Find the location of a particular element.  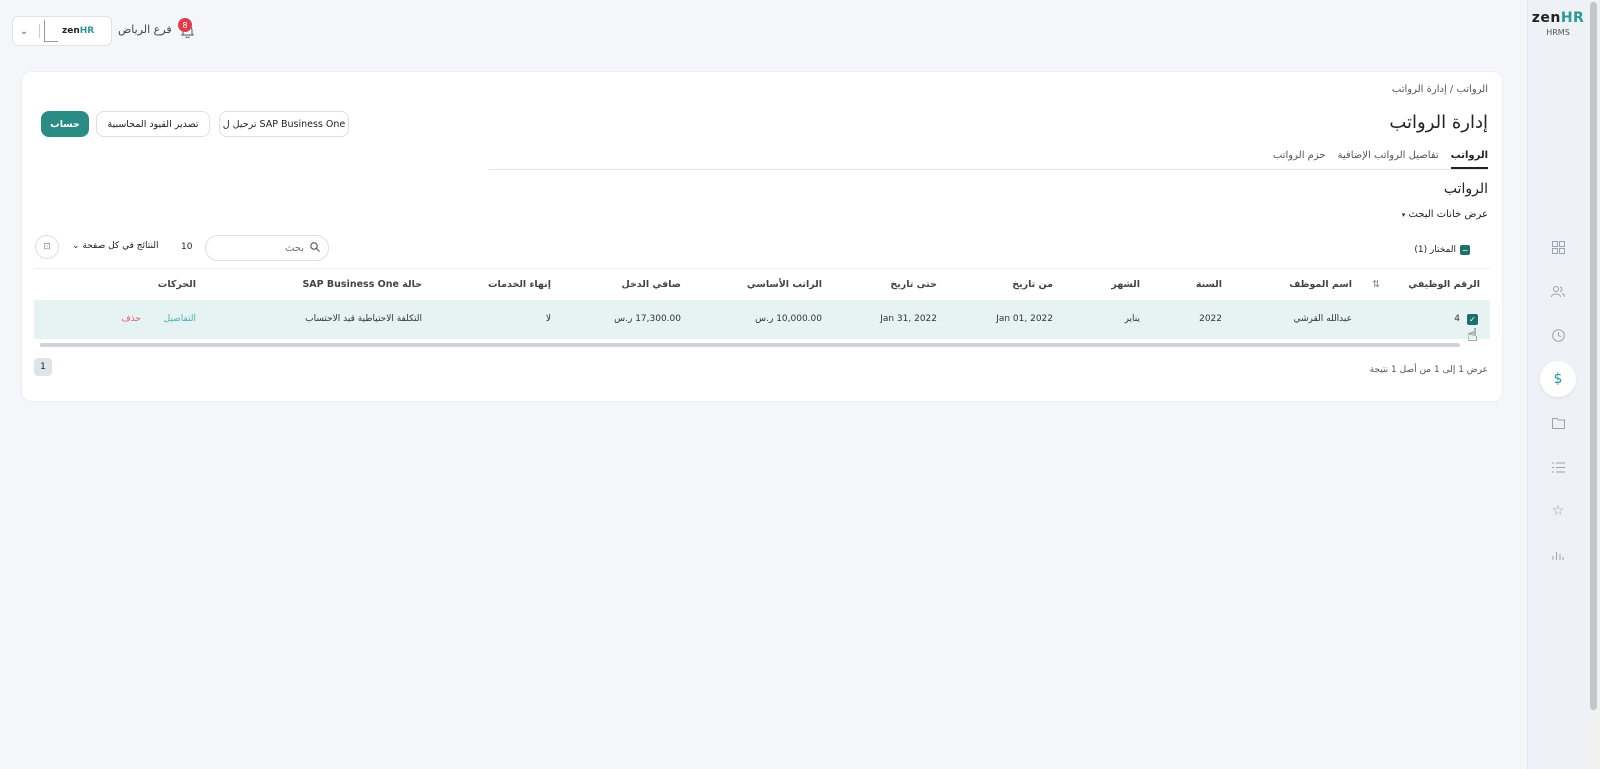

col-employee-no: الرقم الوظيفي is located at coordinates (1444, 284).